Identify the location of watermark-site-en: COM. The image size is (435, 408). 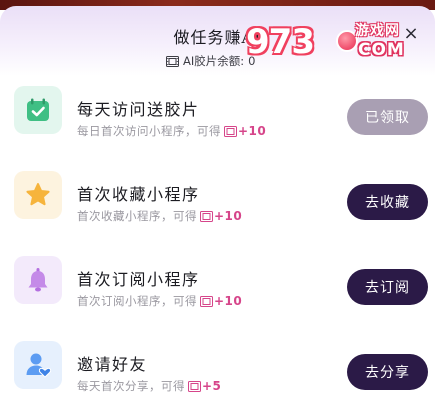
(381, 50).